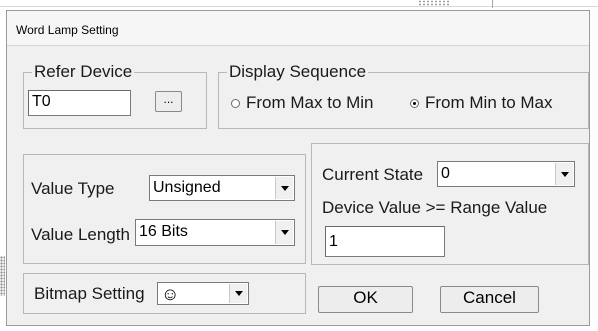 The width and height of the screenshot is (598, 331). I want to click on value-length-select: 16 Bits, so click(215, 232).